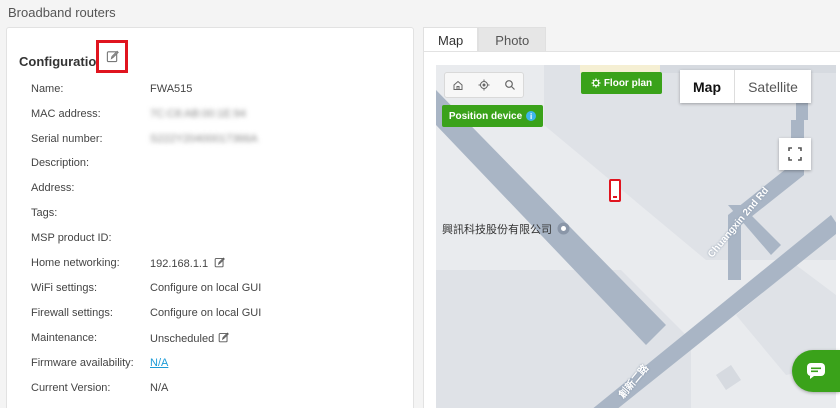 The image size is (840, 408). What do you see at coordinates (71, 388) in the screenshot?
I see `label-current-version: Current Version:` at bounding box center [71, 388].